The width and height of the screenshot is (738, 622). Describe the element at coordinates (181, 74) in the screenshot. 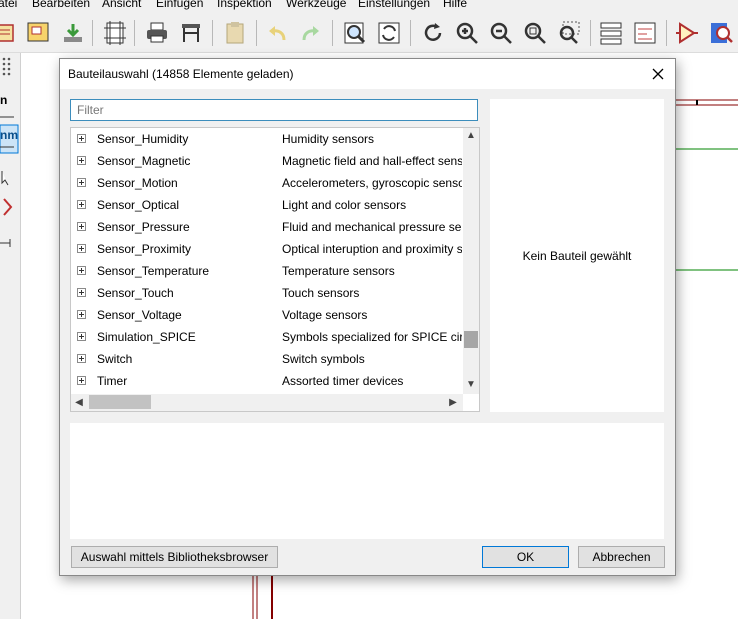

I see `dialog-title: Bauteilauswahl (14858 Elemente geladen)` at that location.